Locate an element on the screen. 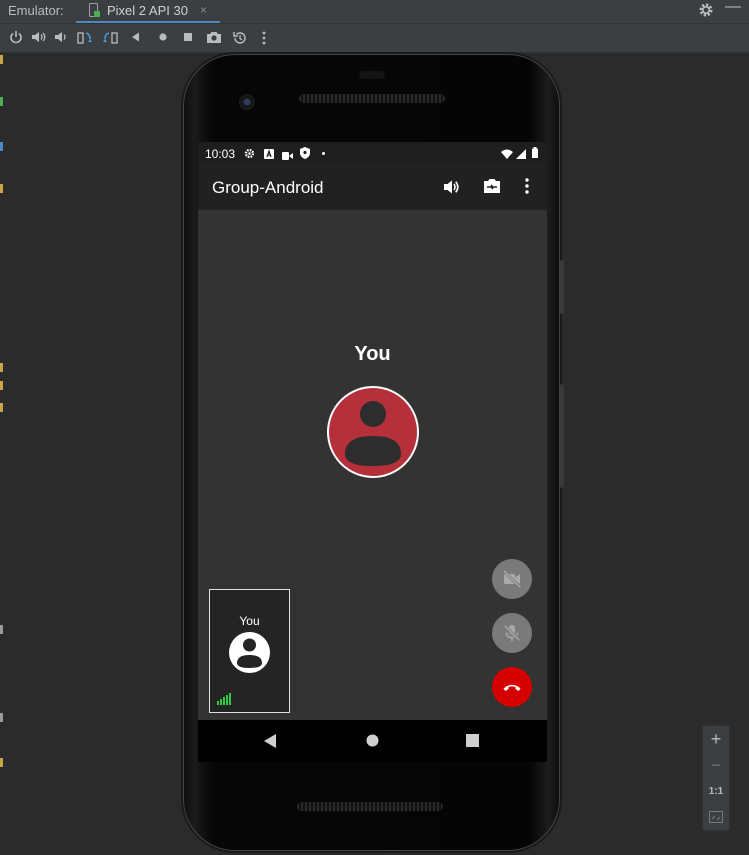 Image resolution: width=749 pixels, height=855 pixels. home-icon is located at coordinates (165, 38).